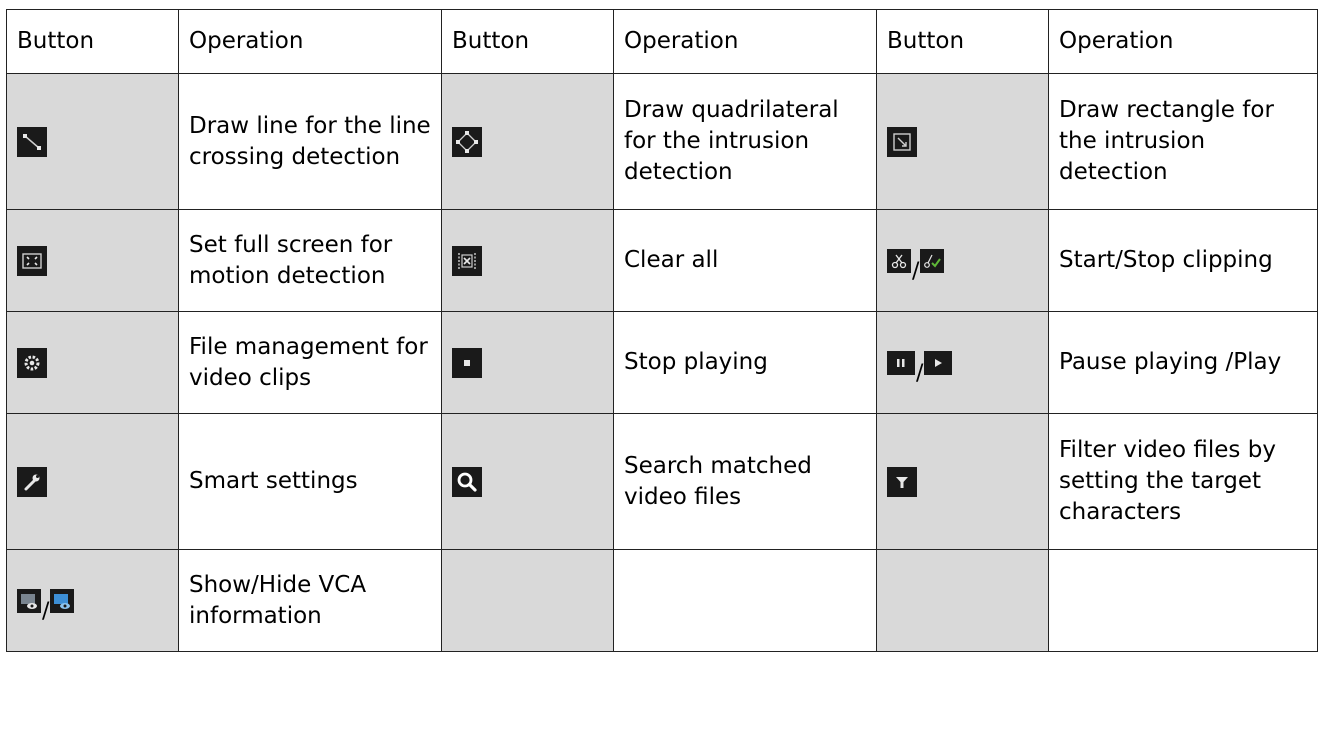 Image resolution: width=1322 pixels, height=756 pixels. I want to click on search-icon, so click(467, 481).